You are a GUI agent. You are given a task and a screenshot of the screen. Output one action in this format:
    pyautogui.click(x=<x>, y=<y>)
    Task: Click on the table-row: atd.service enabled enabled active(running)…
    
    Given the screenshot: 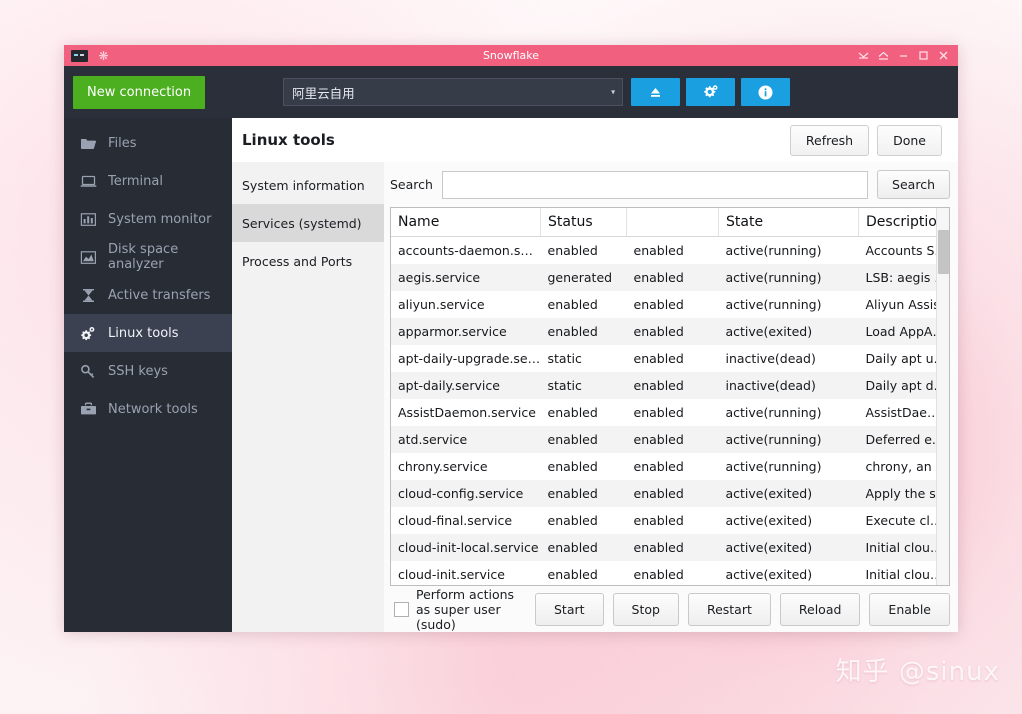 What is the action you would take?
    pyautogui.click(x=670, y=439)
    